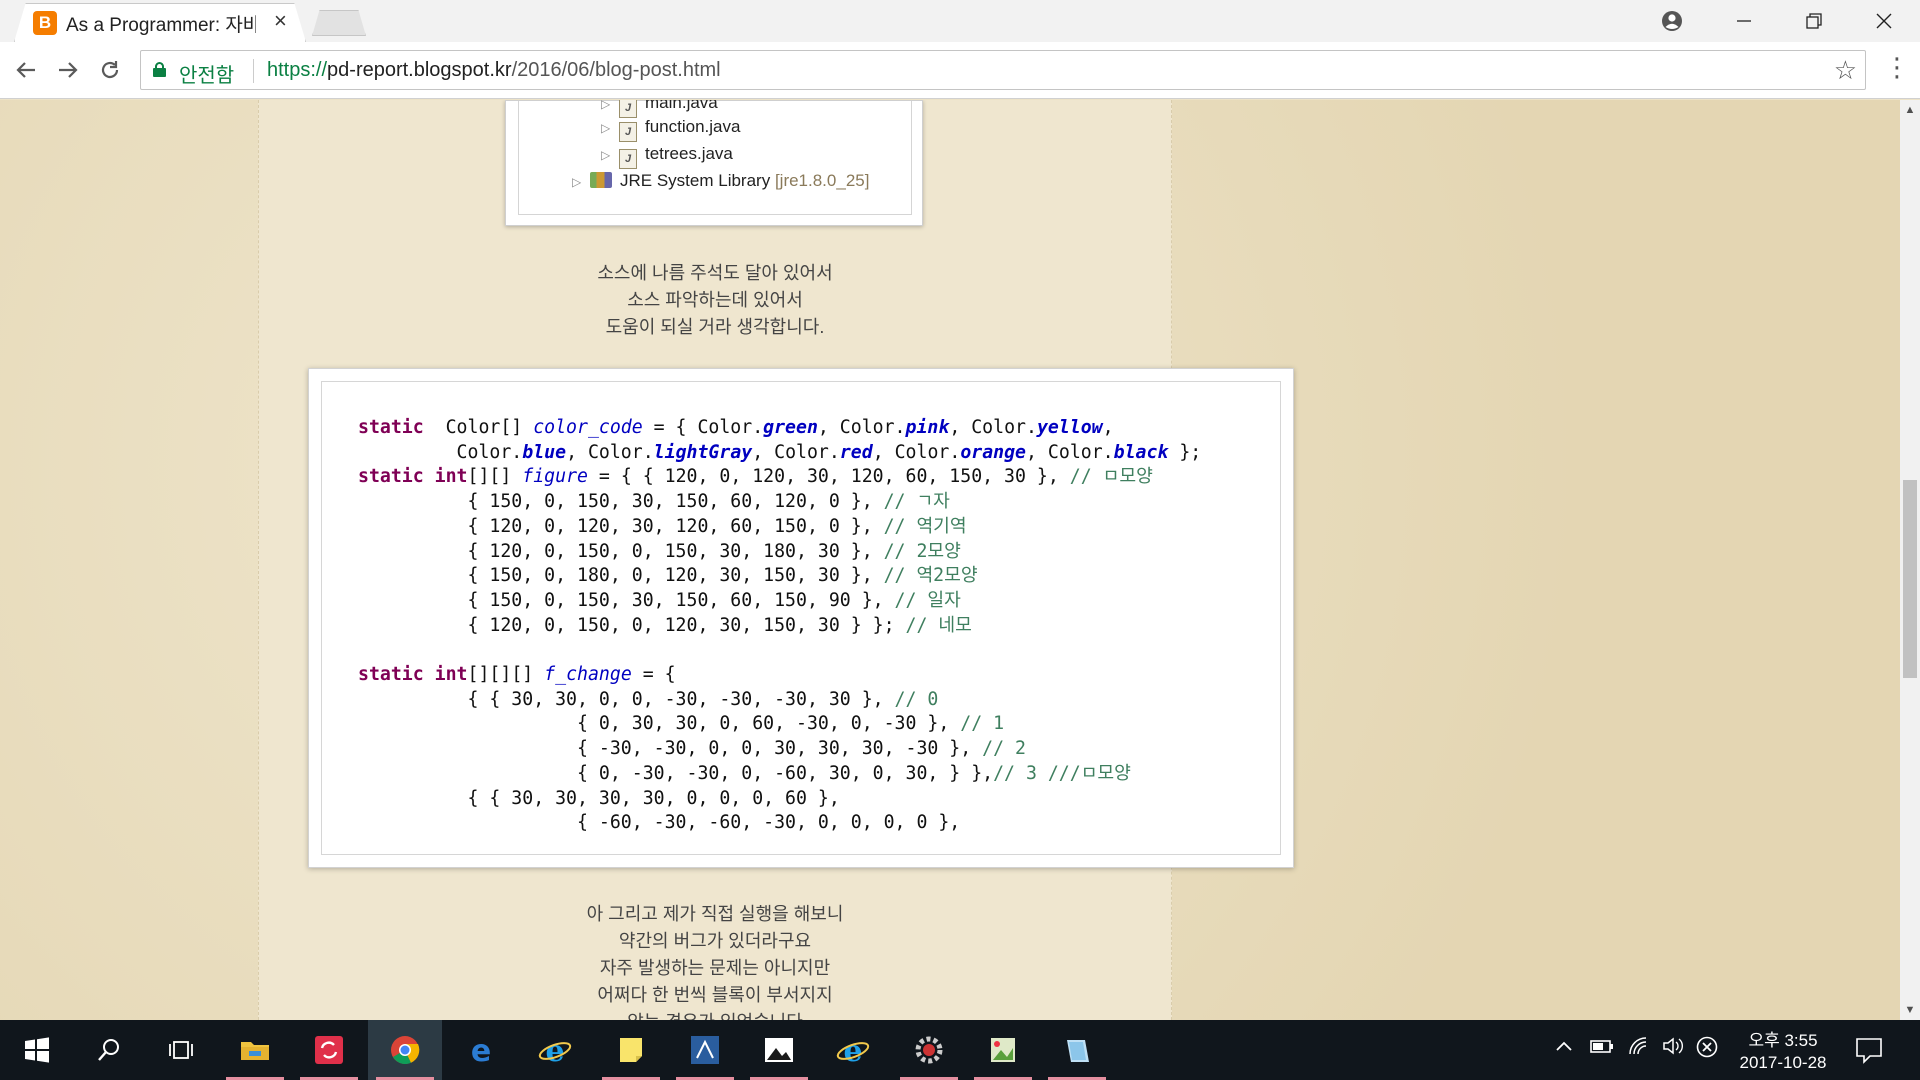 This screenshot has height=1080, width=1920. I want to click on post-line: 아 그리고 제가 직접 실행을 해보니, so click(715, 914).